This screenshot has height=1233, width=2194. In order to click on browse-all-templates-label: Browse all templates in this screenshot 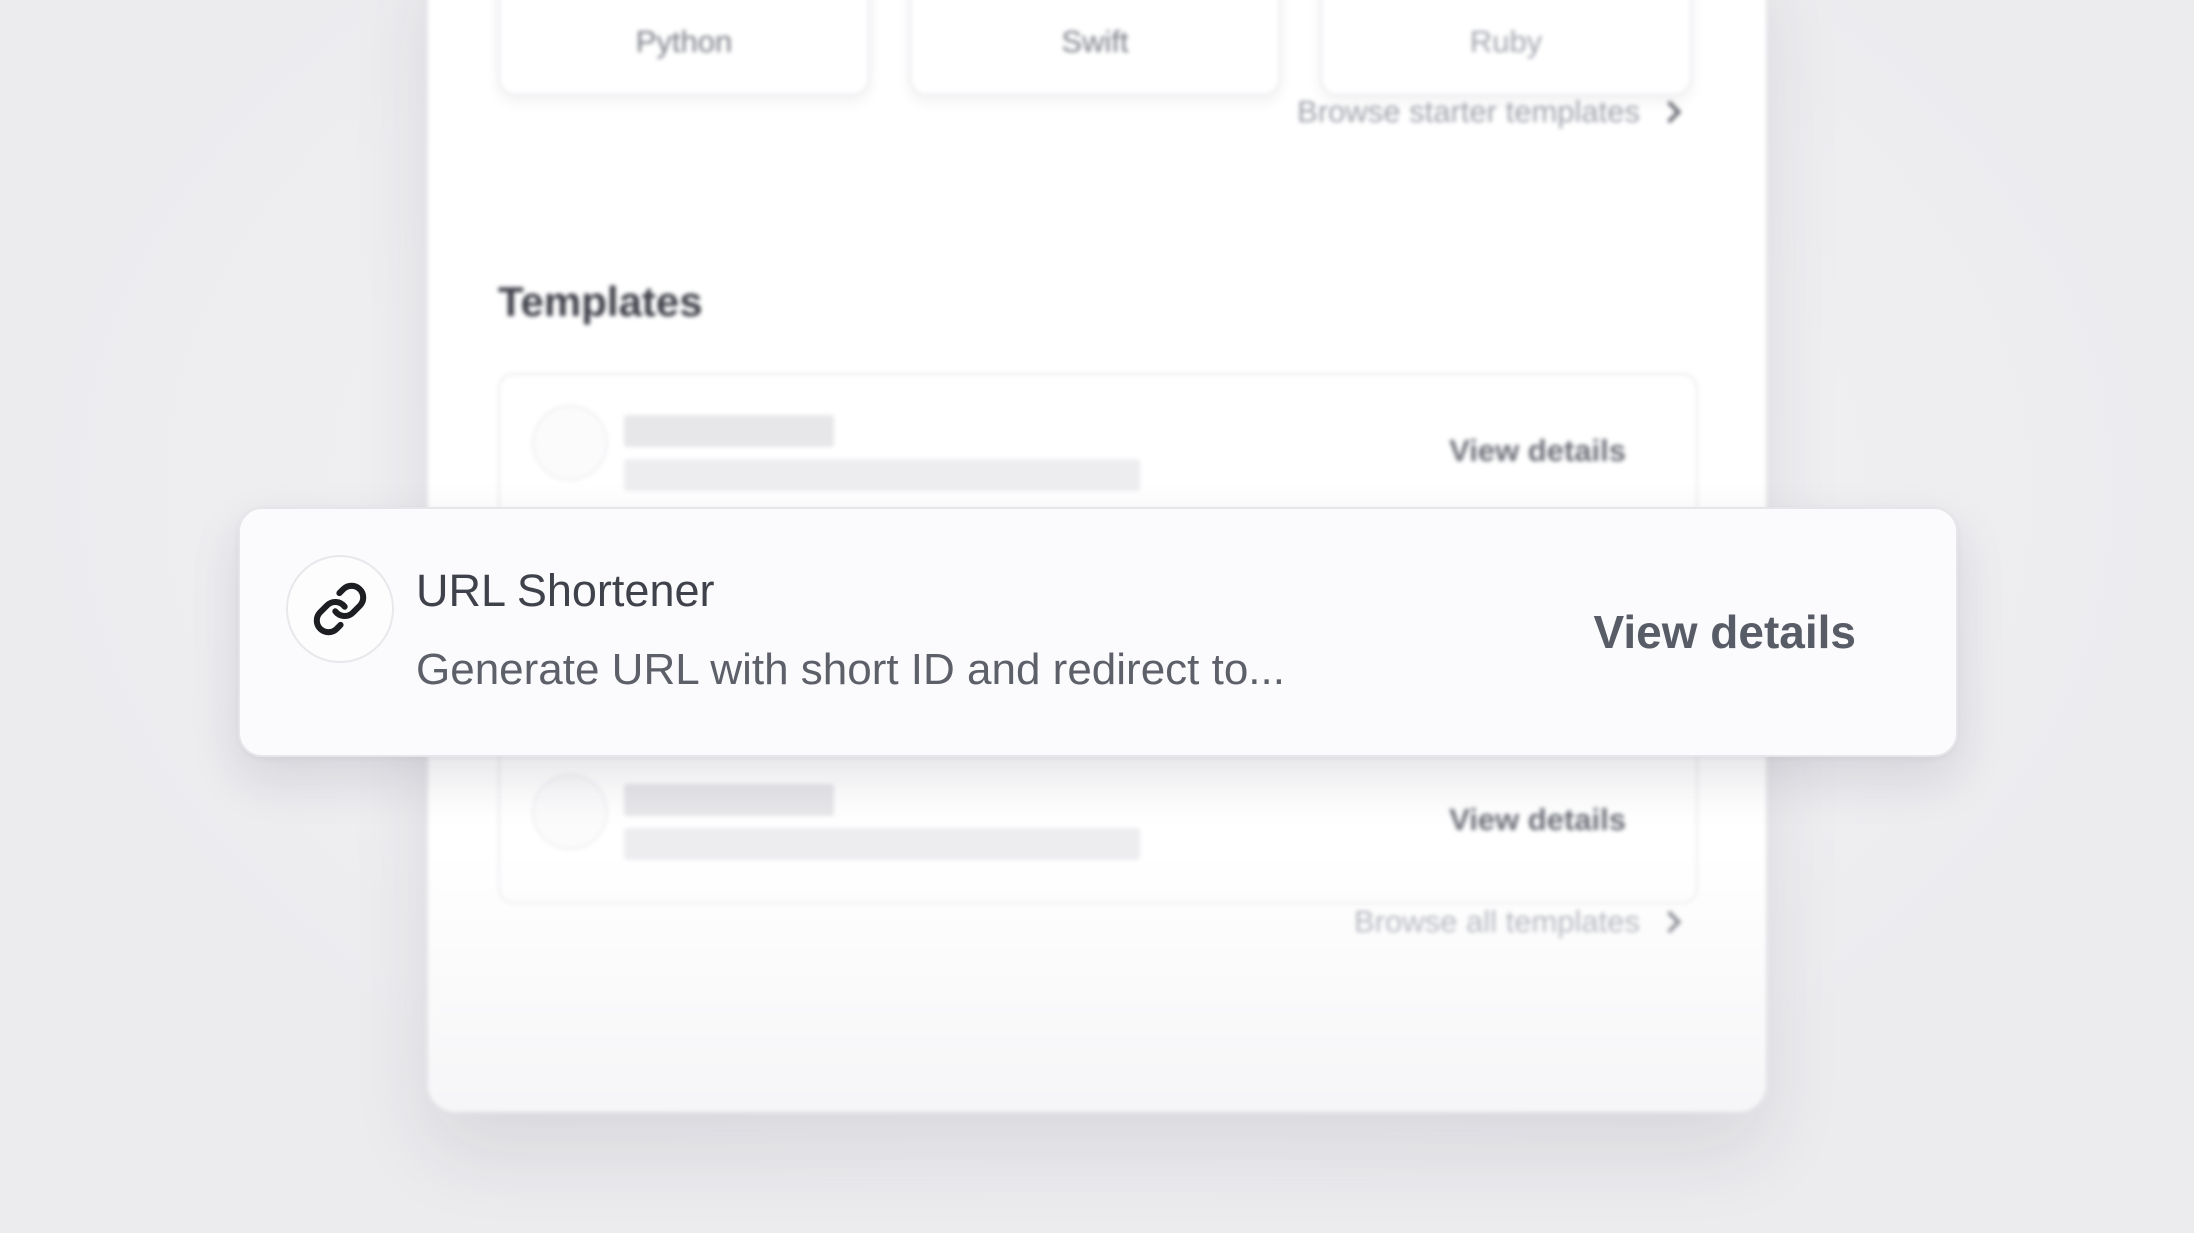, I will do `click(1496, 921)`.